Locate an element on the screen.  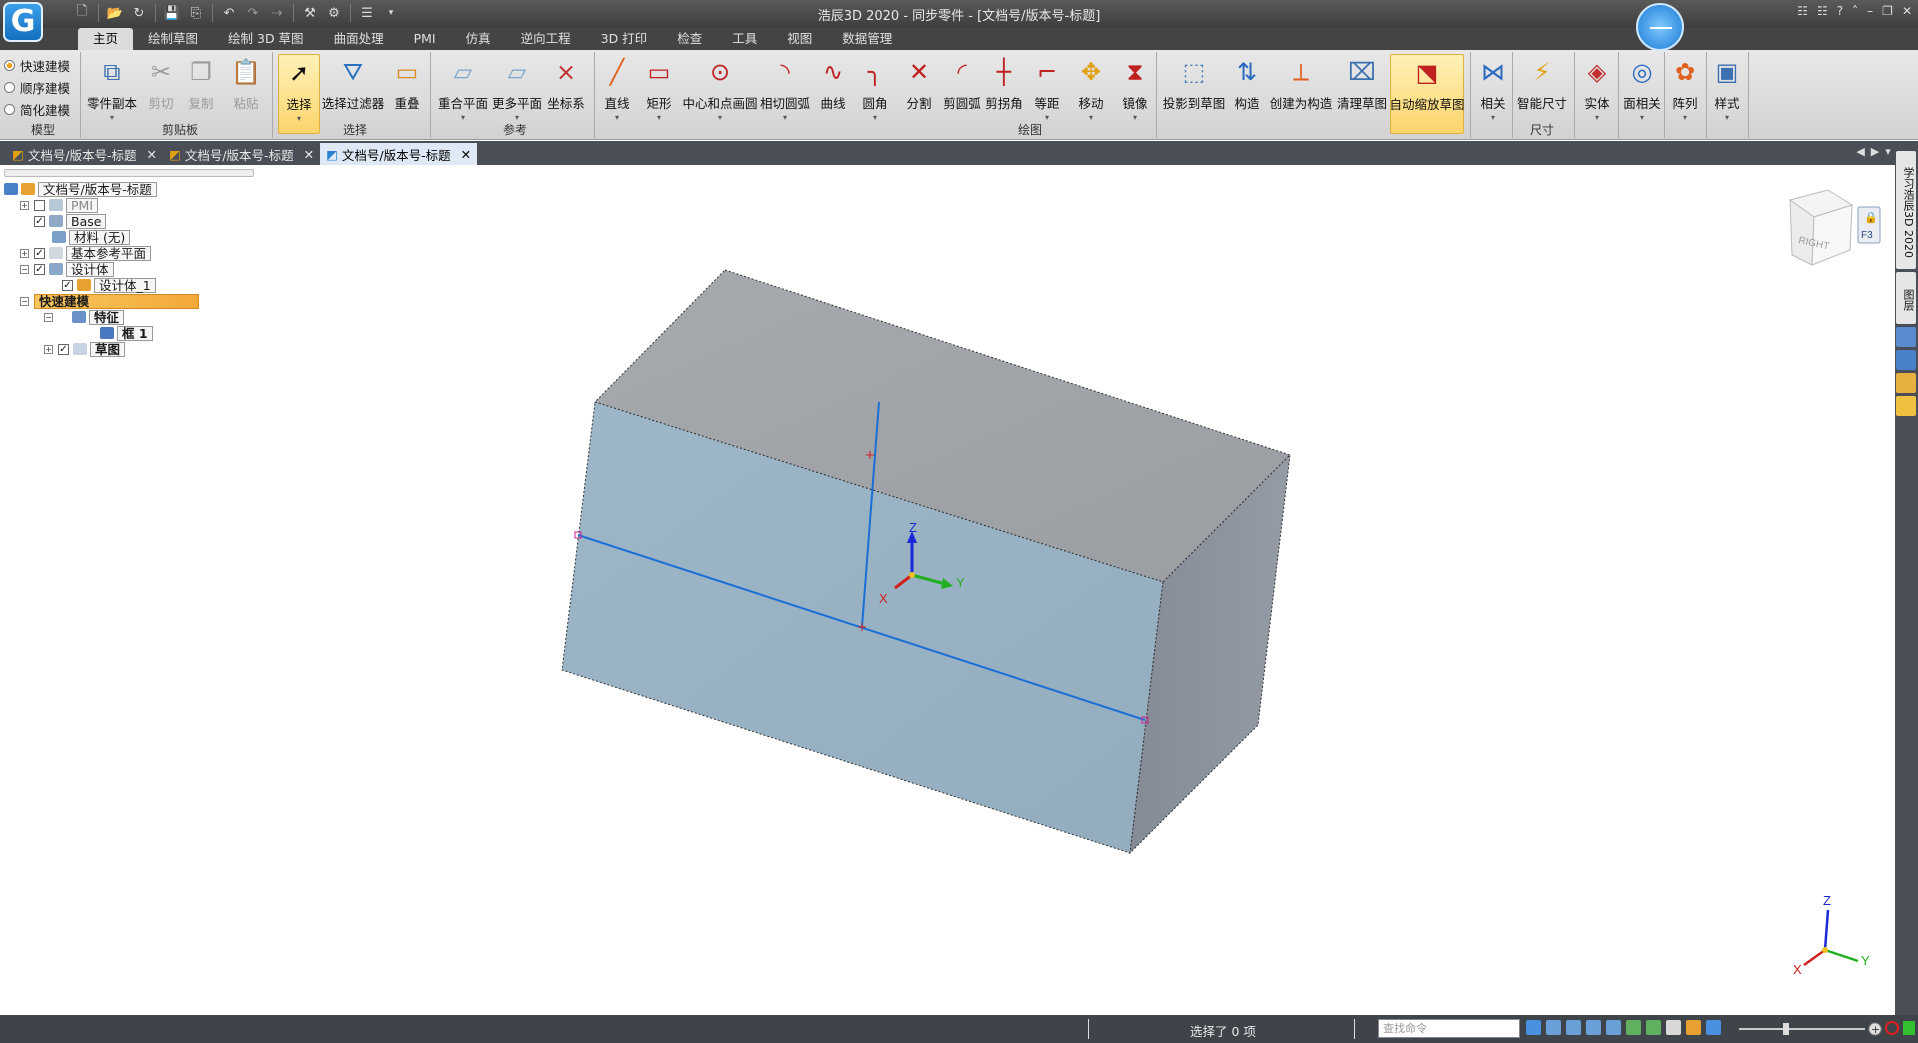
tab-next-icon: ▶ is located at coordinates (1875, 151).